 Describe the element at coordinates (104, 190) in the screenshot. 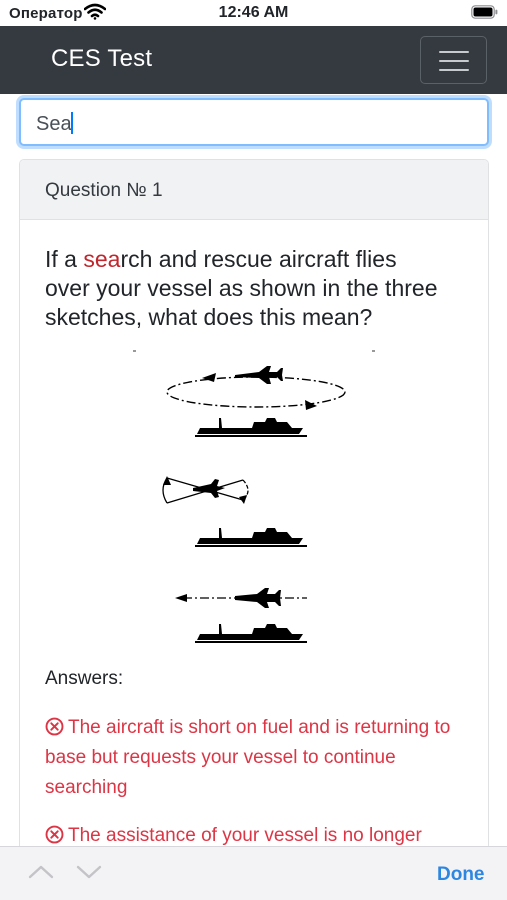

I see `question-number: Question № 1` at that location.